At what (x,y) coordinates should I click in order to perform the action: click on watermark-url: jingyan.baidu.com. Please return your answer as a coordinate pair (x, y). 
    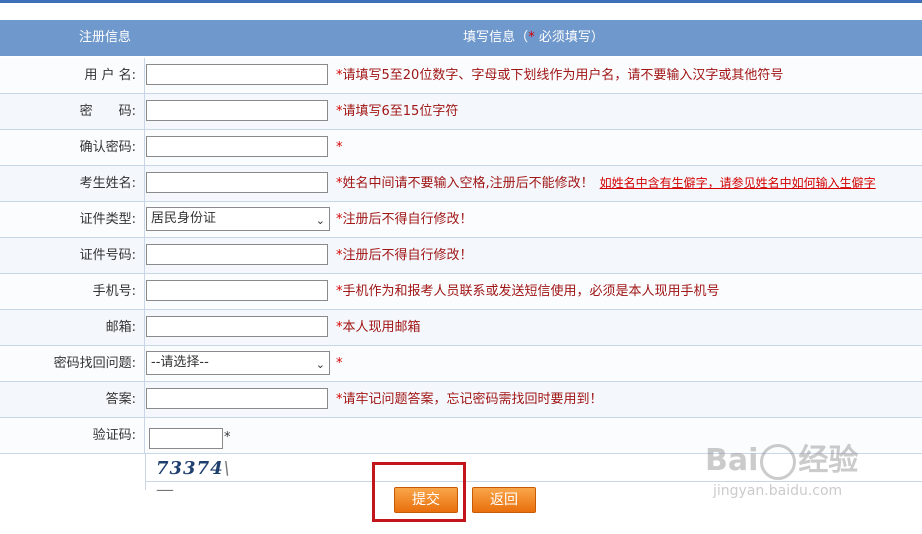
    Looking at the image, I should click on (778, 491).